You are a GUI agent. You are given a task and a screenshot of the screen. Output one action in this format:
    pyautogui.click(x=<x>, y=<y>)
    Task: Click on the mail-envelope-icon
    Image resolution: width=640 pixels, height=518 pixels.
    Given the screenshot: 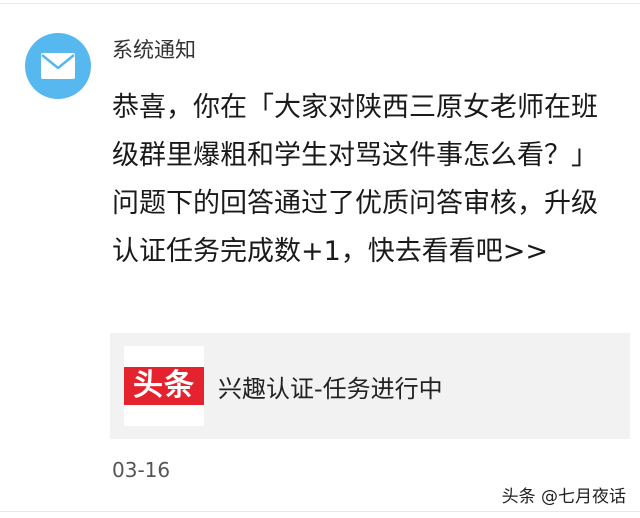 What is the action you would take?
    pyautogui.click(x=58, y=66)
    